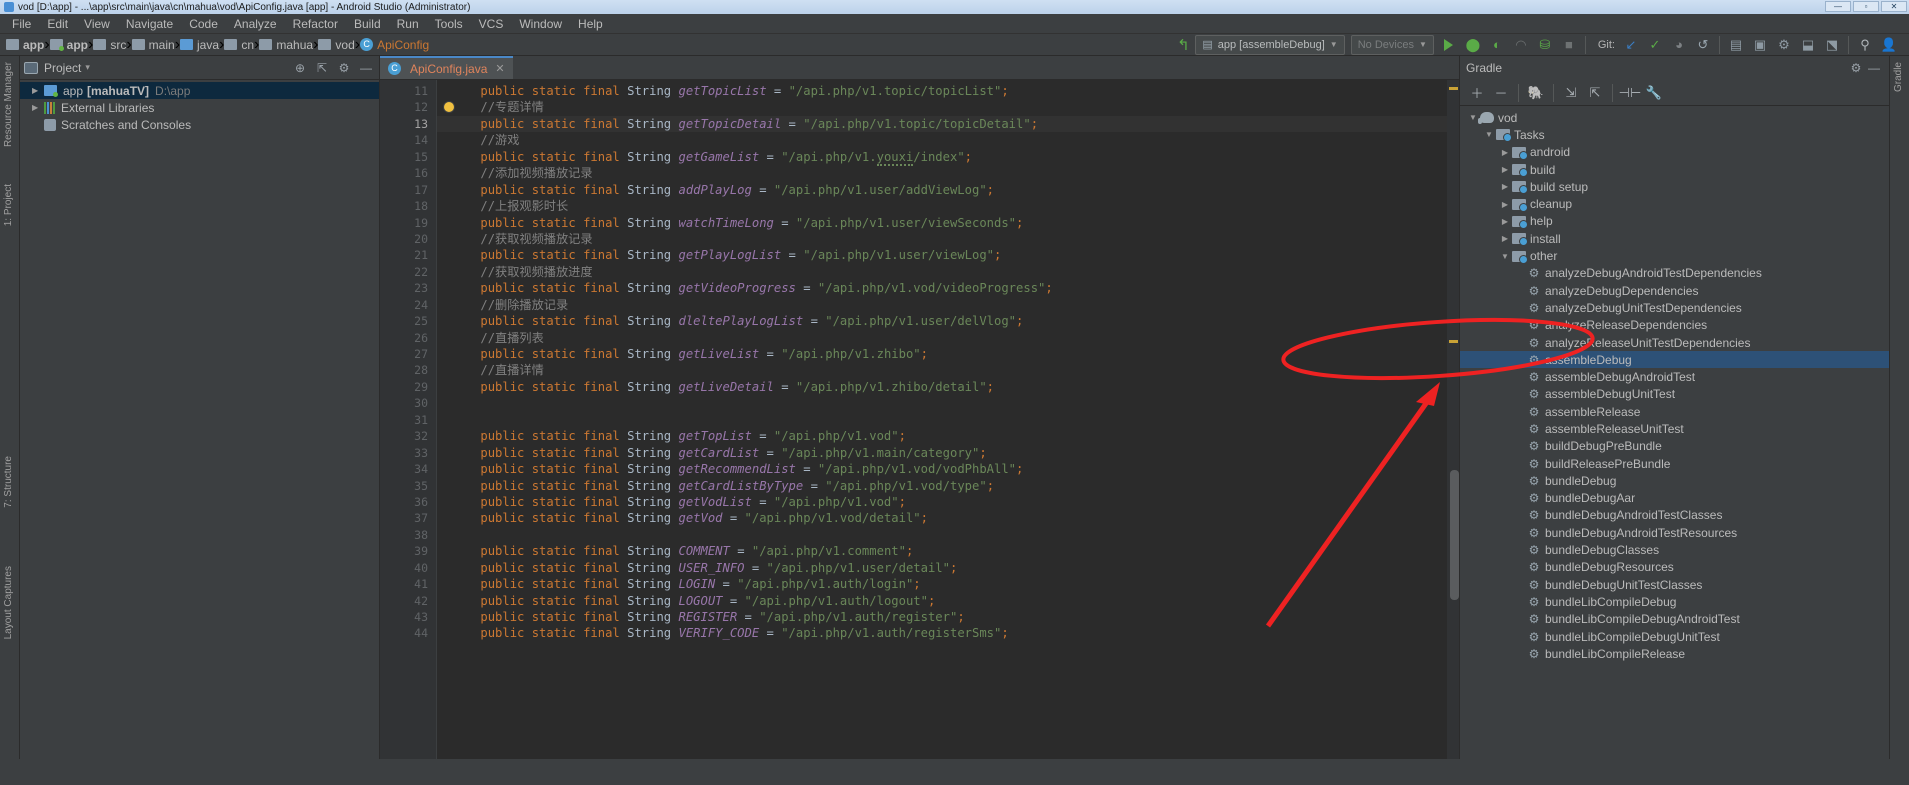 The height and width of the screenshot is (785, 1909). I want to click on tool-window-tab-layout-captures: Layout Captures, so click(8, 602).